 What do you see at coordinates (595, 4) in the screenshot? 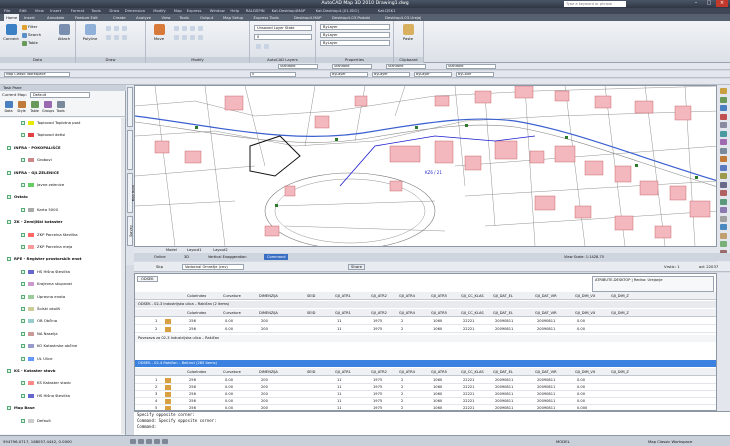
I see `help-search-input: Type a keyword or phrase` at bounding box center [595, 4].